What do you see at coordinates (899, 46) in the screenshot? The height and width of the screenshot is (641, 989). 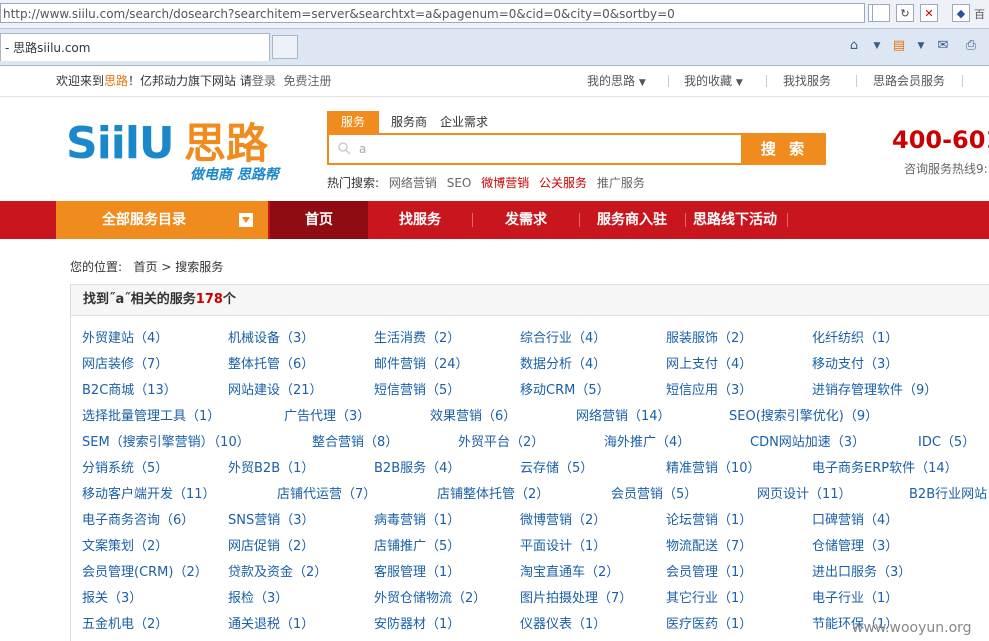 I see `feed-icon: ▤` at bounding box center [899, 46].